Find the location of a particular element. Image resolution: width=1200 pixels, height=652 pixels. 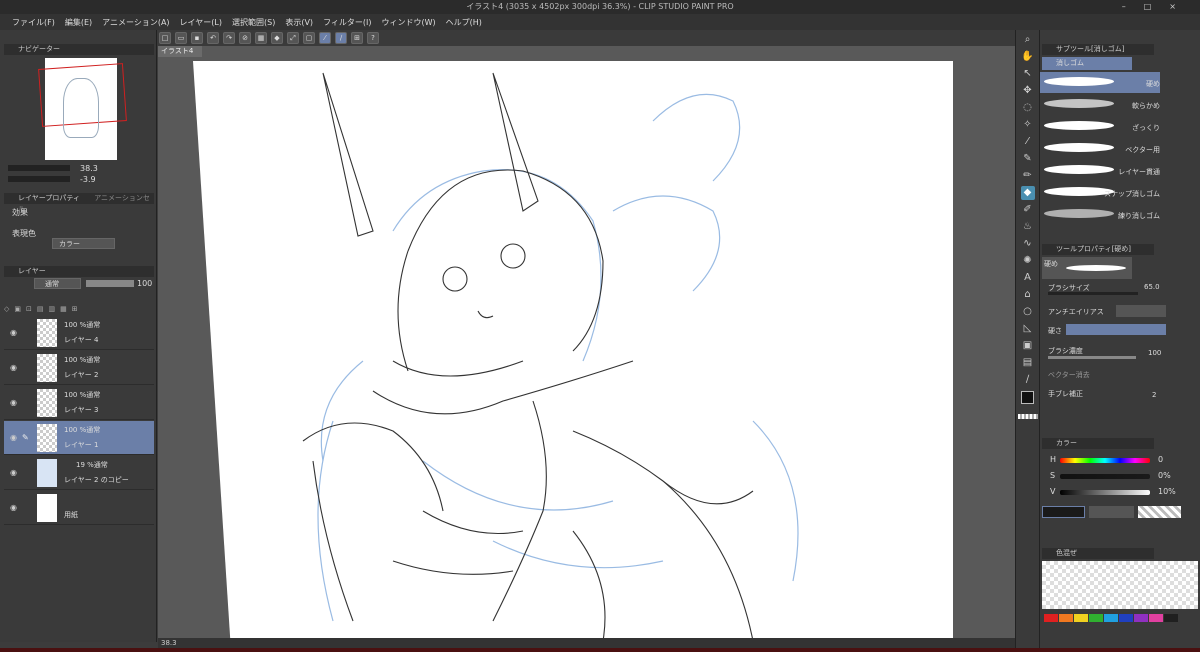

pen-tool-icon: ✎ is located at coordinates (1028, 159).